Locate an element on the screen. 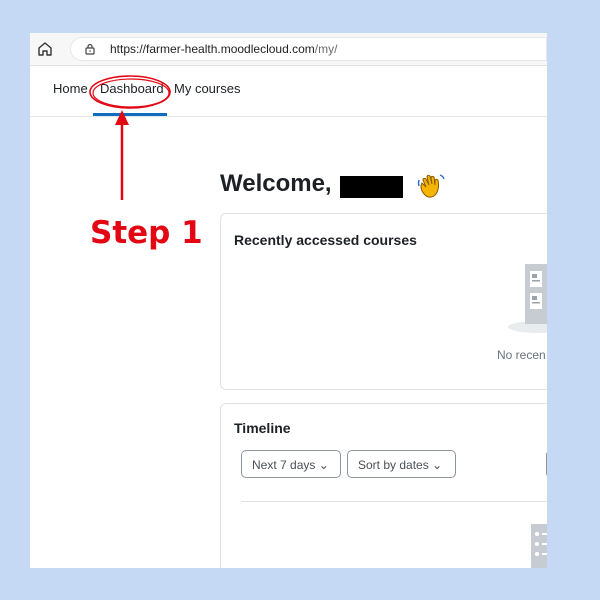  home-icon is located at coordinates (45, 49).